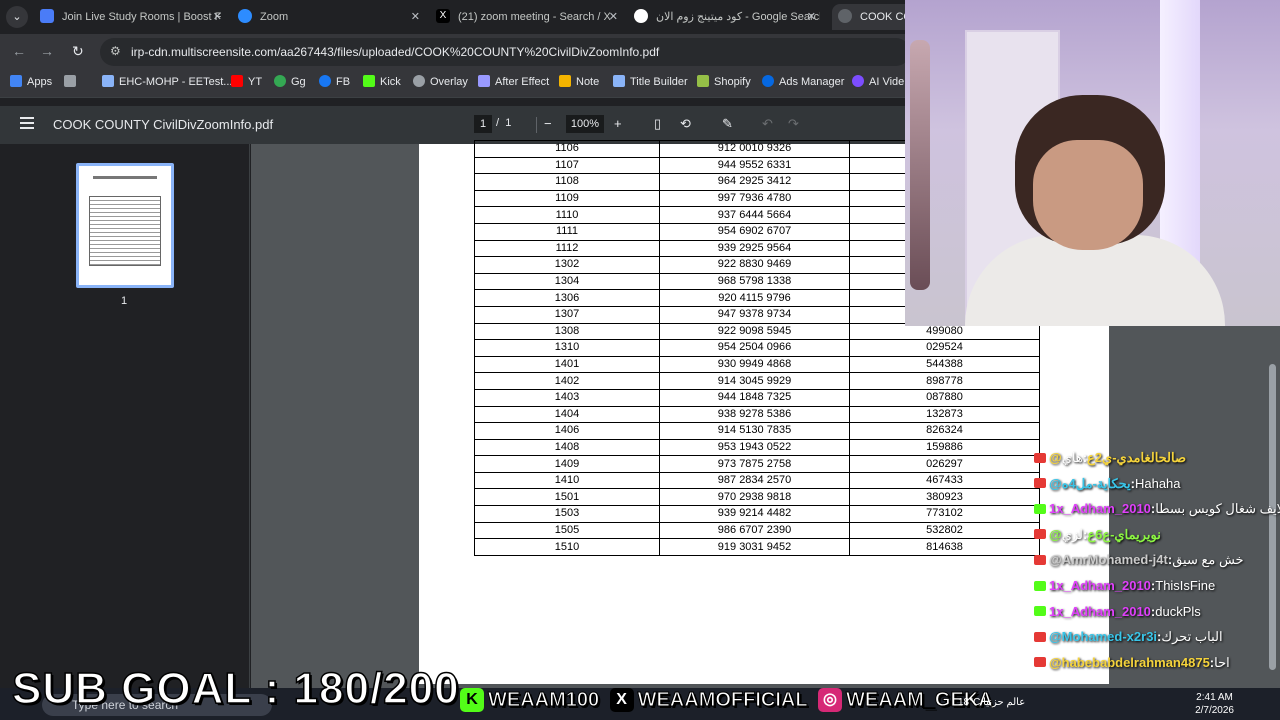  I want to click on room-cell: 1501, so click(567, 497).